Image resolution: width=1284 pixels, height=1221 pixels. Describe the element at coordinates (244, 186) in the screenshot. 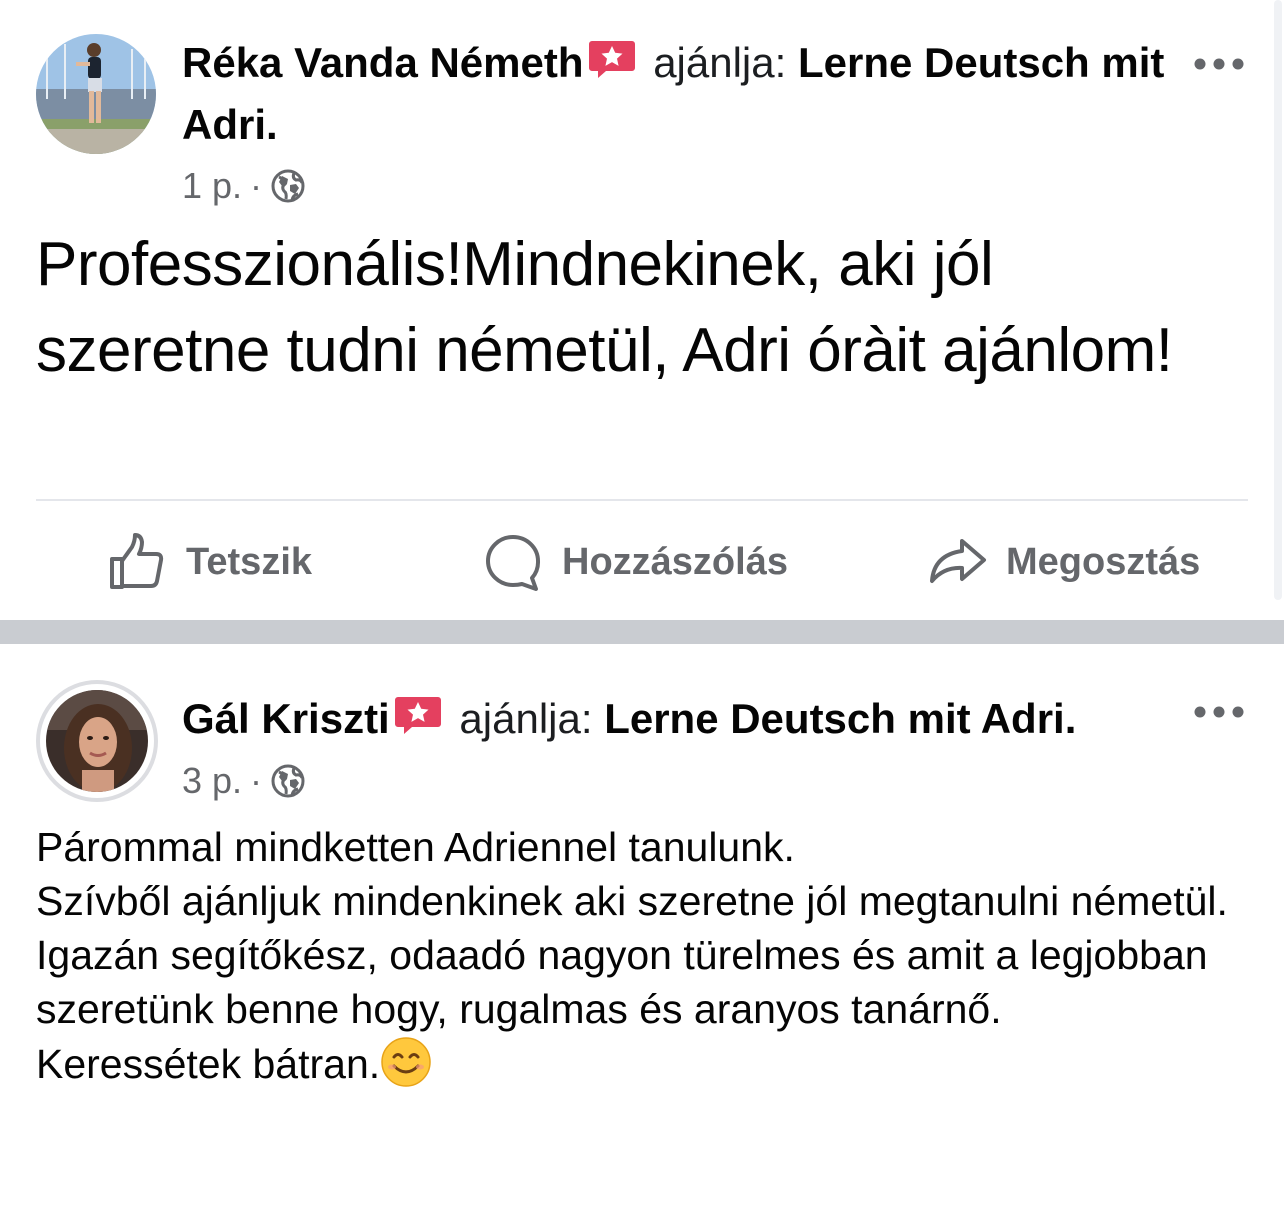

I see `post-meta: 1 p. ·` at that location.